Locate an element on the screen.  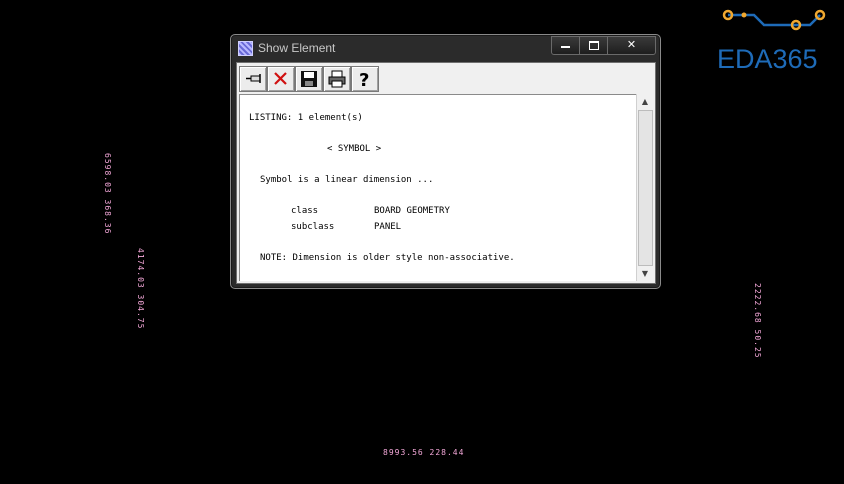
eda365-logo: EDA365 is located at coordinates (775, 41).